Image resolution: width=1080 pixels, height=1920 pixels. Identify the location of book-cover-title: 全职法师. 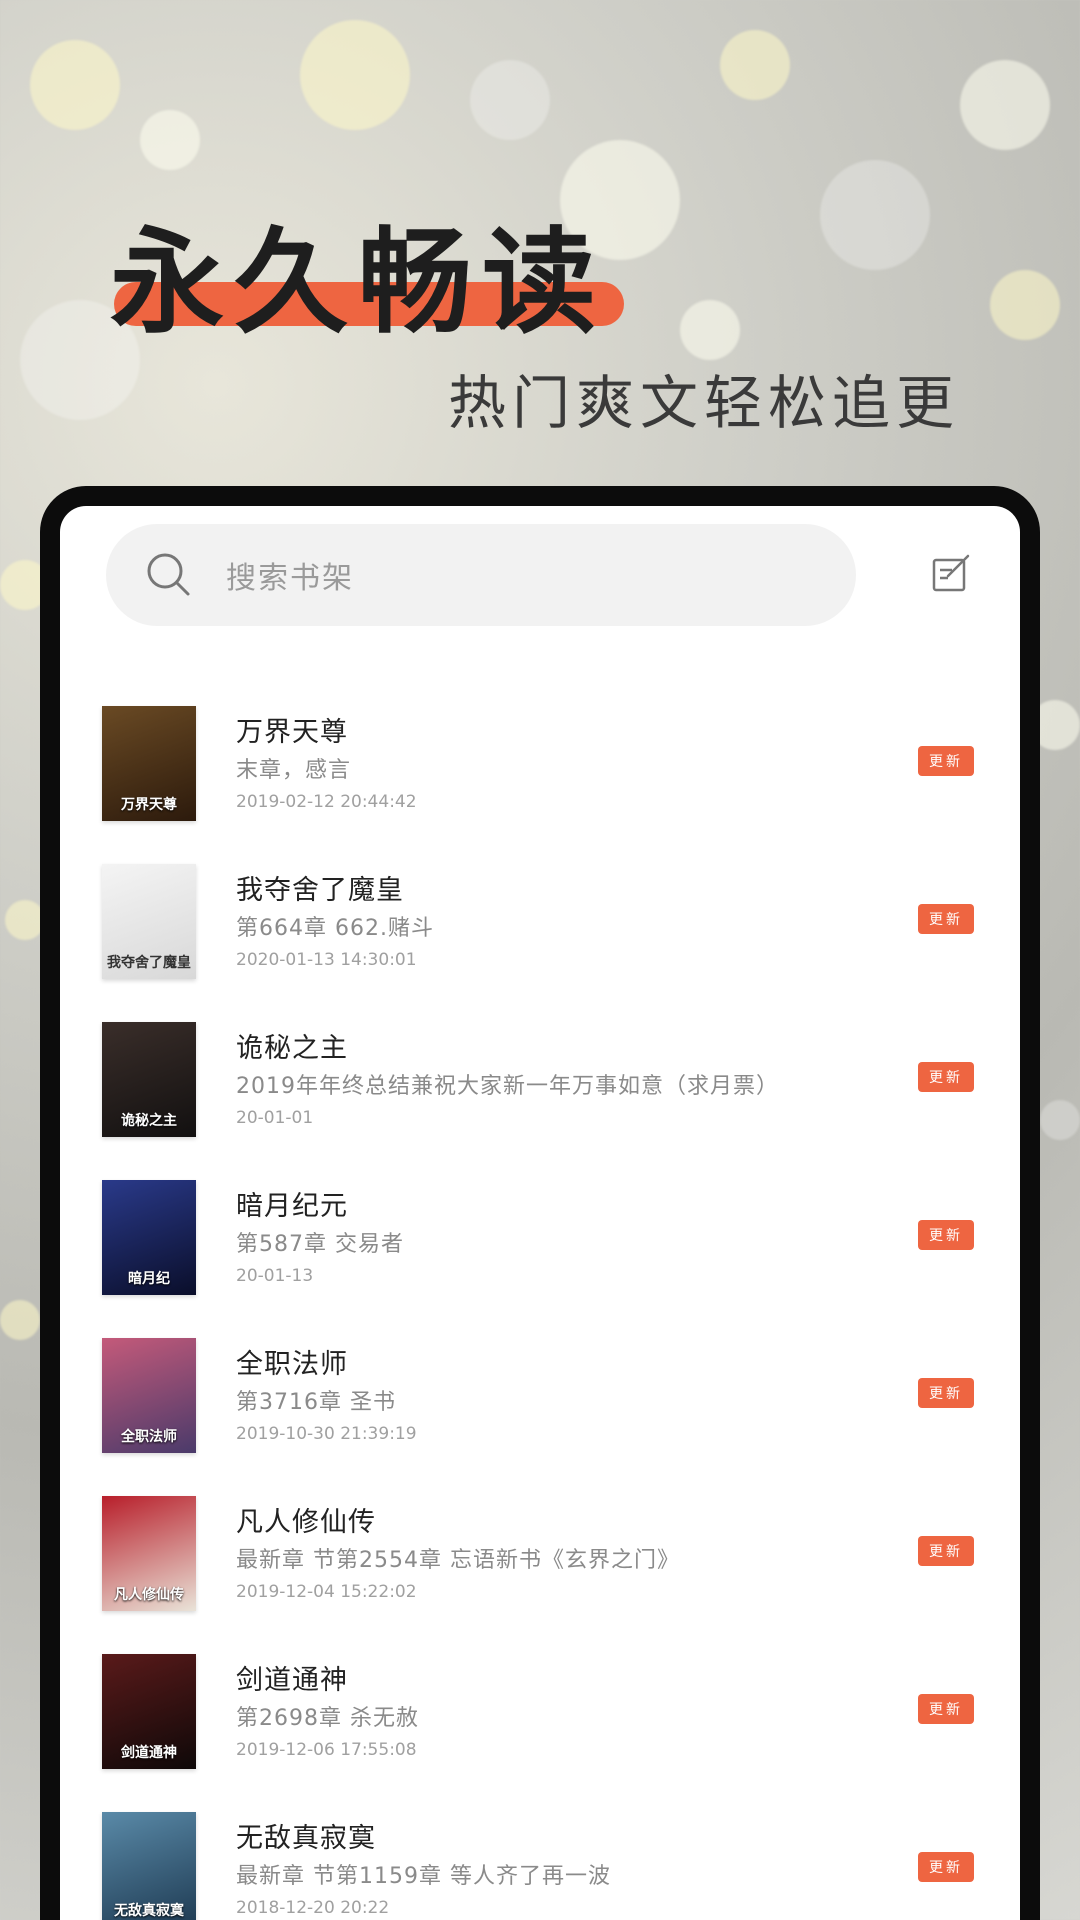
(149, 1437).